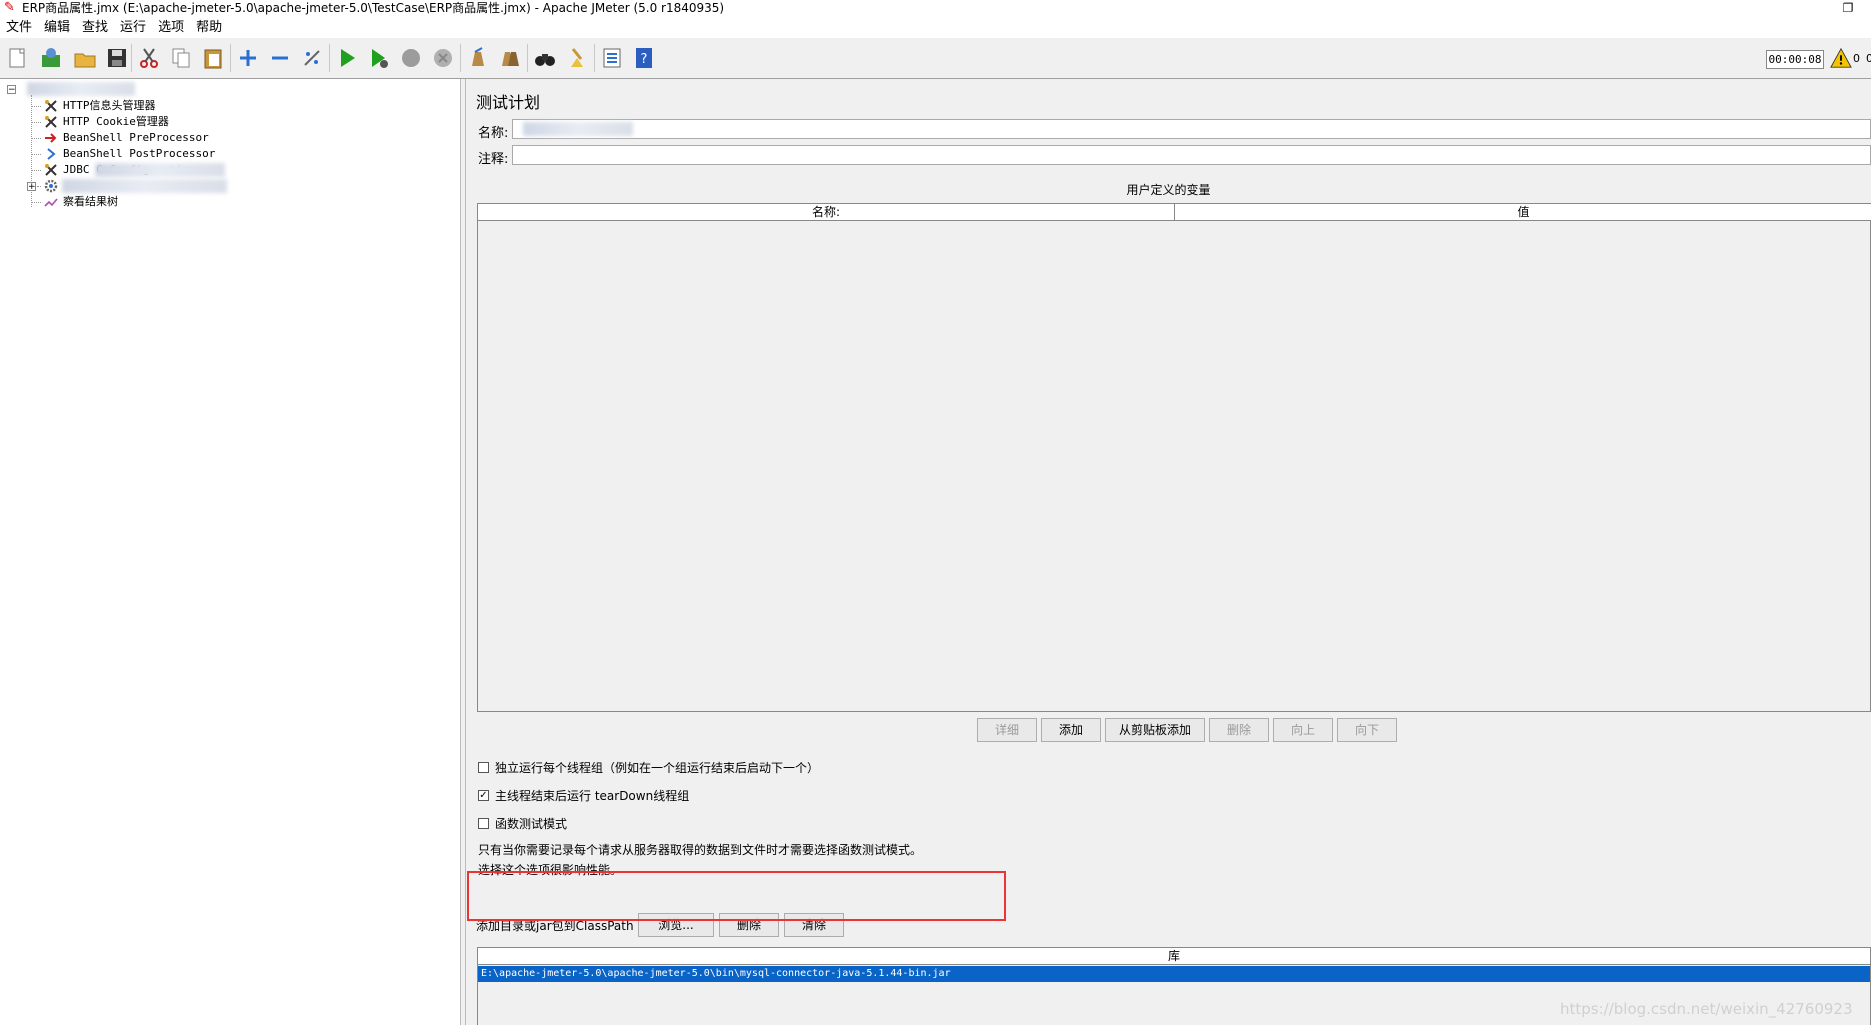  I want to click on menu-options: 选项, so click(171, 27).